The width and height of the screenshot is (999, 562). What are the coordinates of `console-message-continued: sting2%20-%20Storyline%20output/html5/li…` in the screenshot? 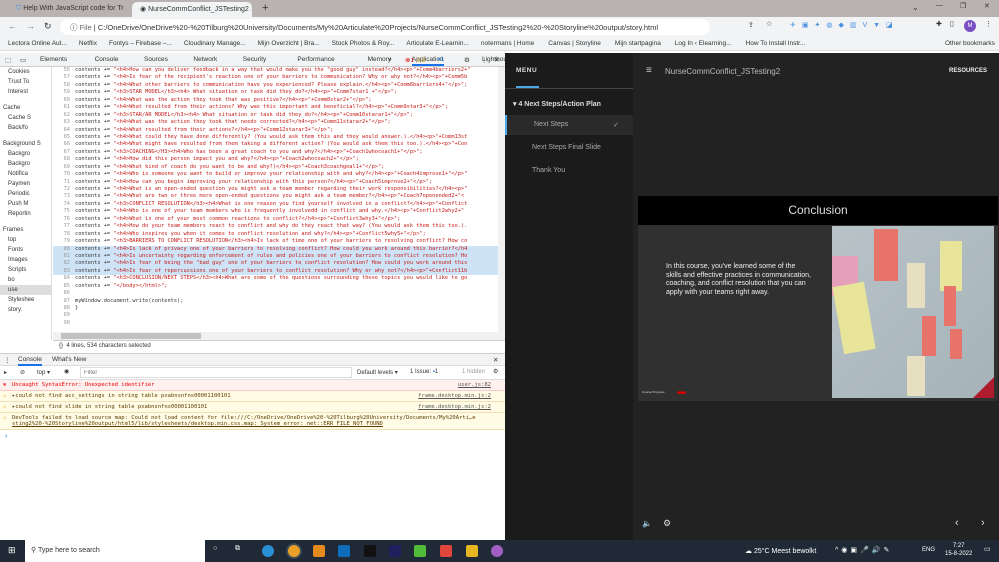 It's located at (197, 424).